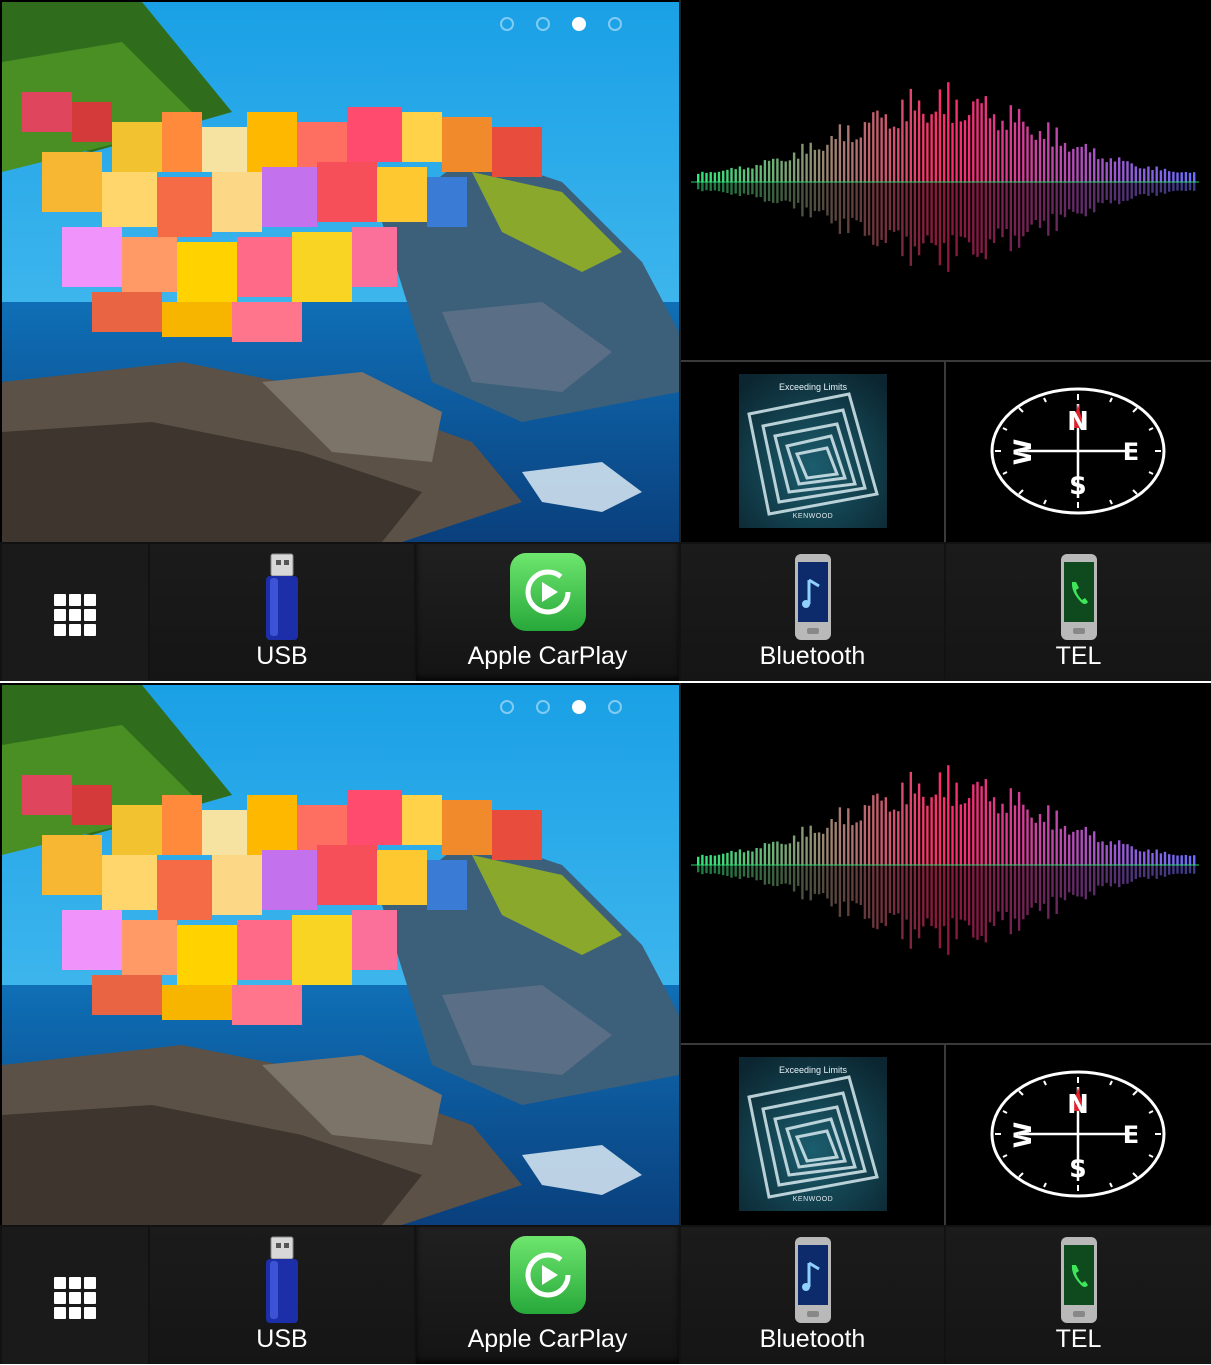 This screenshot has width=1211, height=1365. What do you see at coordinates (282, 1279) in the screenshot?
I see `usb-drive-icon` at bounding box center [282, 1279].